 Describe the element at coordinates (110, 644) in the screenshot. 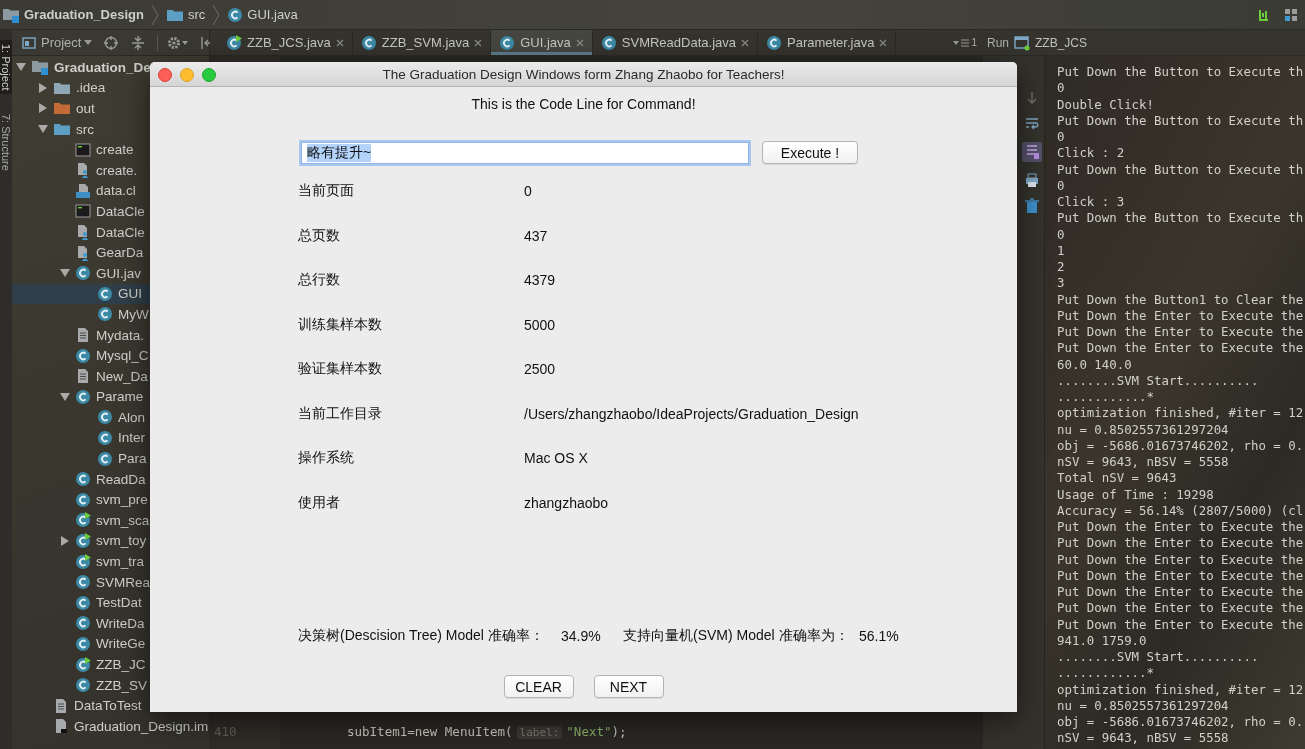

I see `tree-row: WriteGe` at that location.